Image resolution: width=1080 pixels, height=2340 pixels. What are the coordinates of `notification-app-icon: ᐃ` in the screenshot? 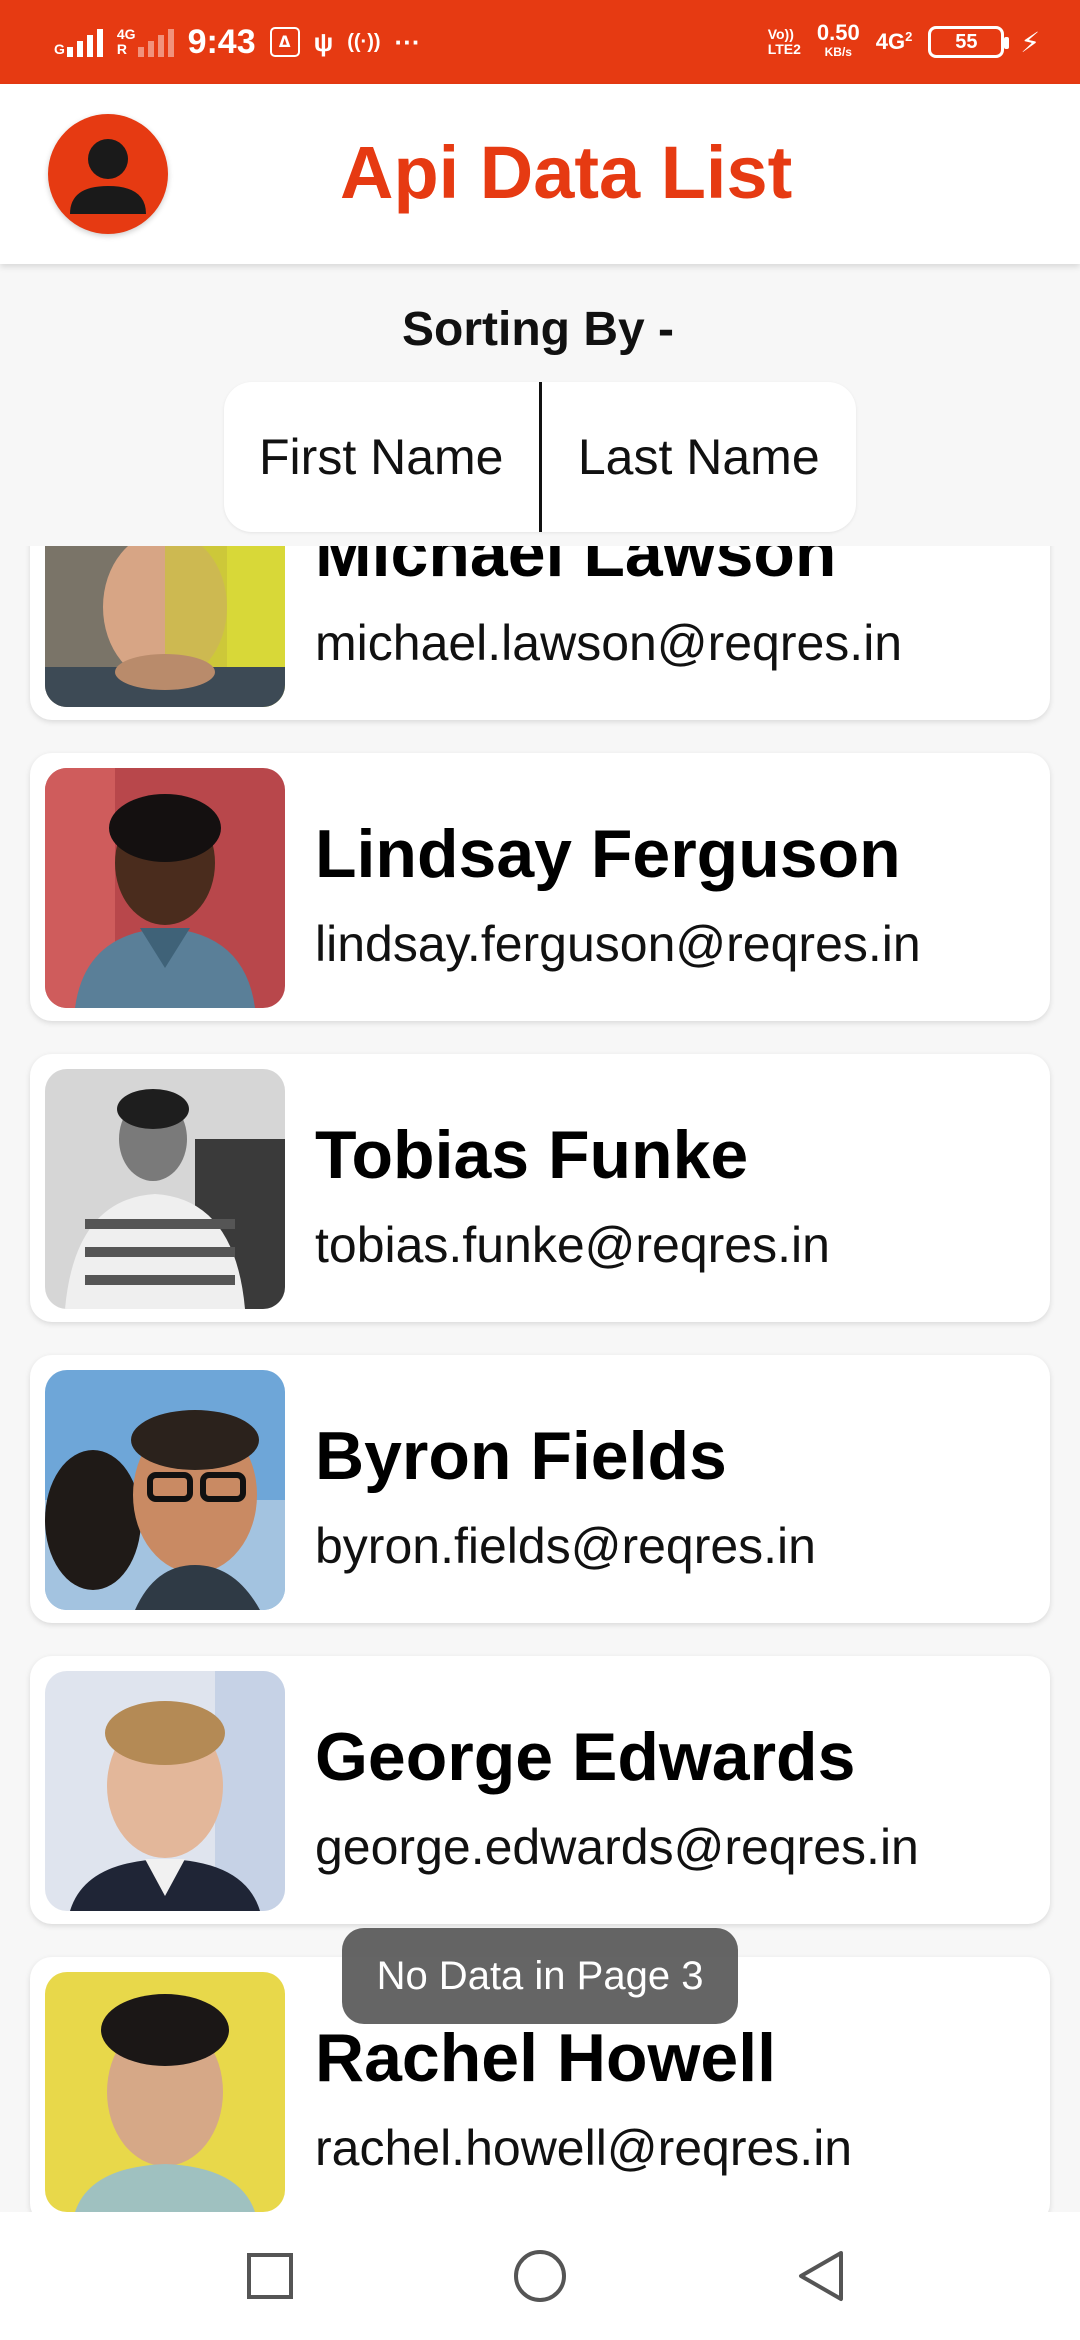 It's located at (284, 42).